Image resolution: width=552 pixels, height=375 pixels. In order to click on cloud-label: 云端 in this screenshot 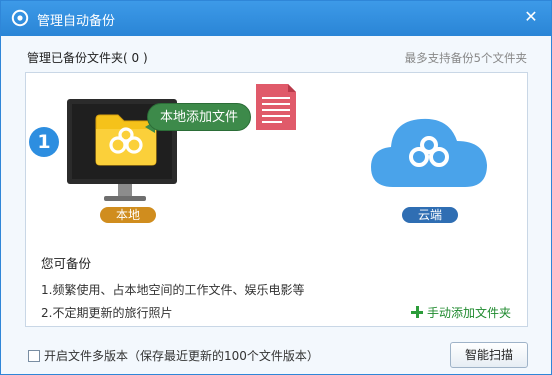, I will do `click(430, 215)`.